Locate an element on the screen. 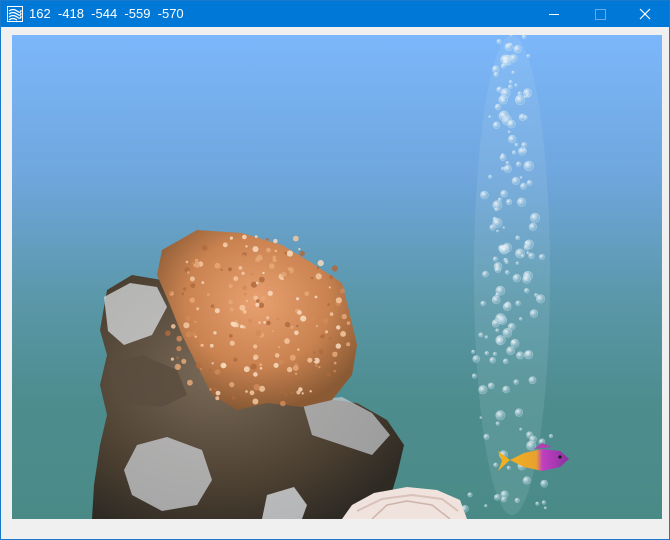  window-title: 162 -418 -544 -559 -570 is located at coordinates (106, 13).